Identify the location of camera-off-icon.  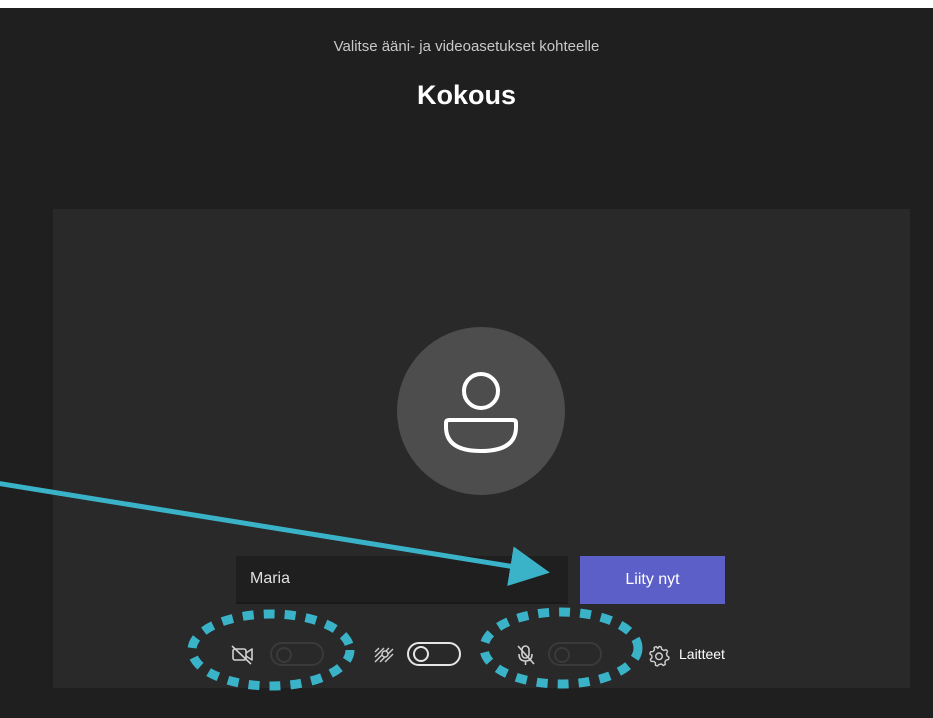
(243, 657).